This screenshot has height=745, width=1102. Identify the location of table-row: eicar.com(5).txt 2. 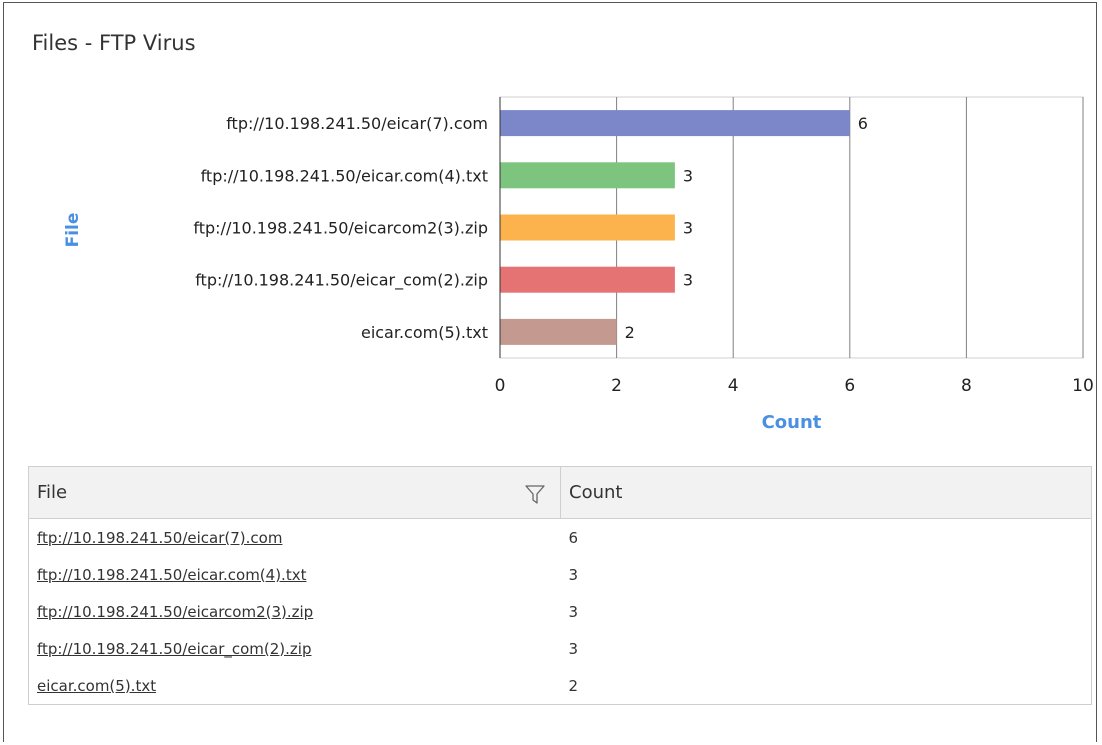
(560, 686).